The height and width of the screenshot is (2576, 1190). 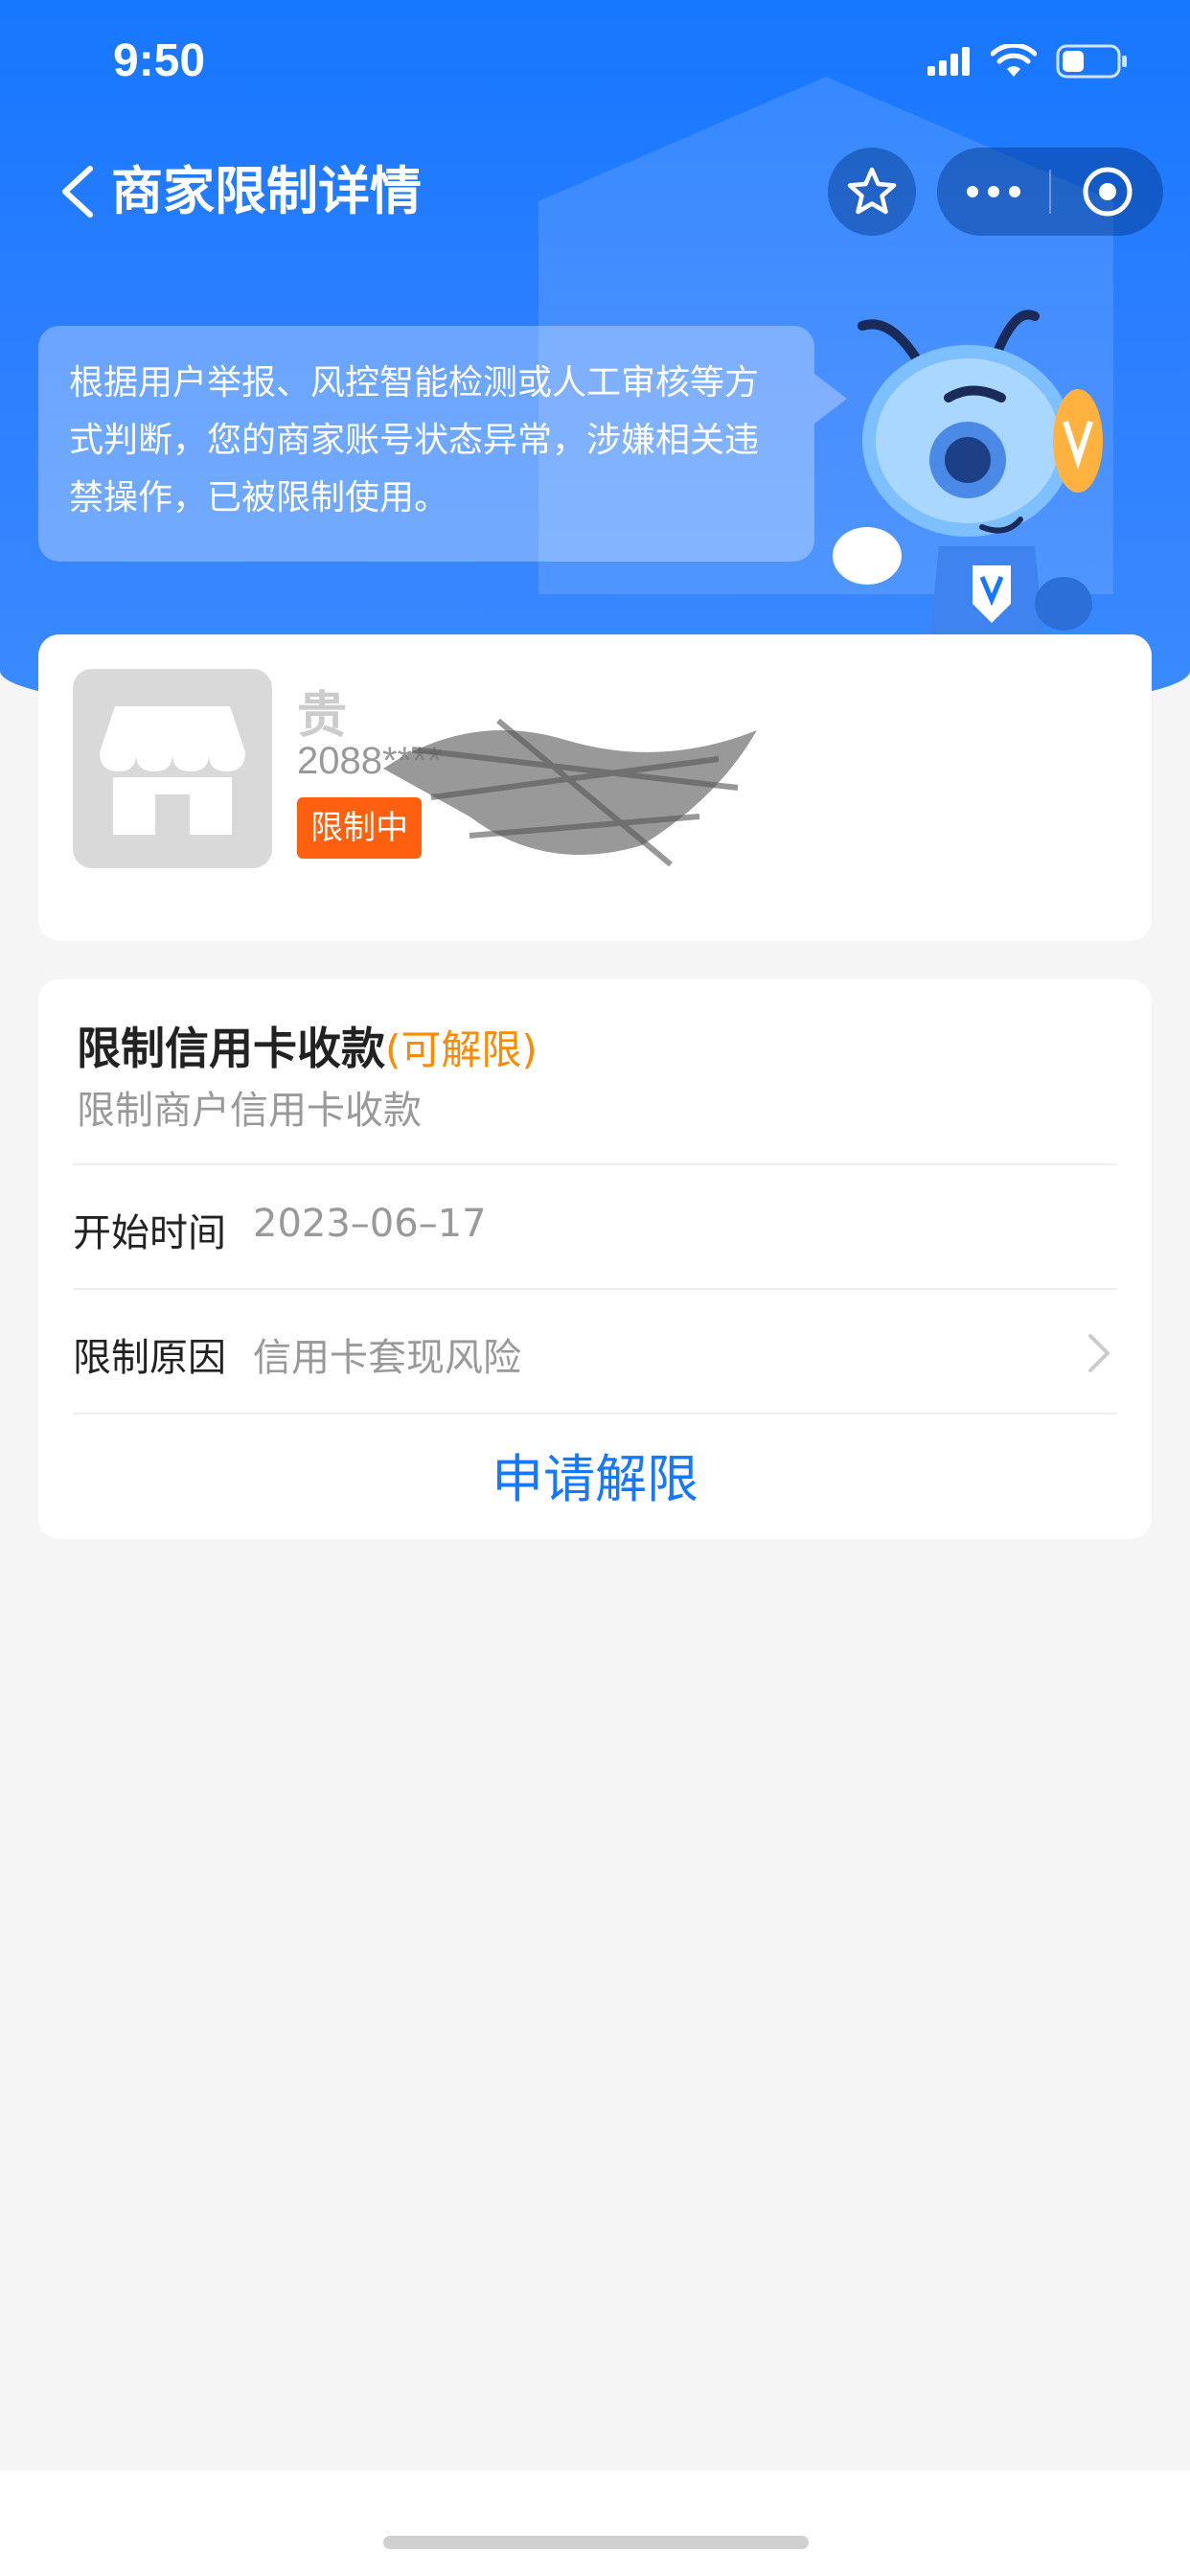 I want to click on apply-unlock-button: 申请解限, so click(x=595, y=1479).